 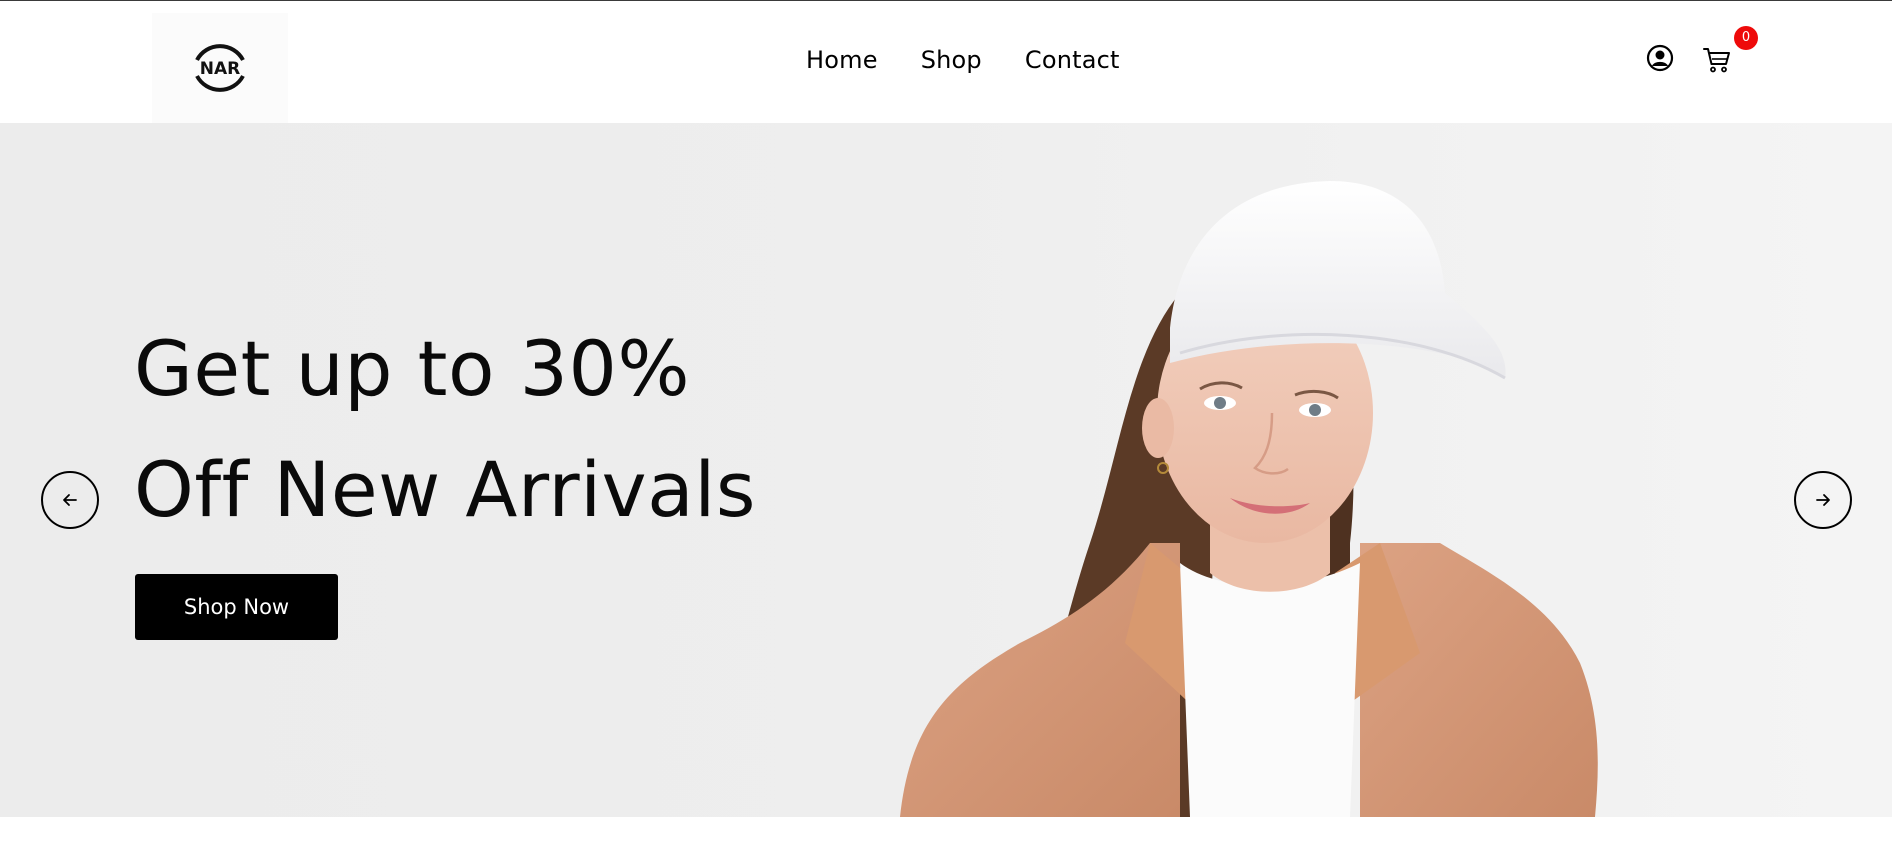 I want to click on circle-ring-logo-icon: NAR, so click(x=220, y=68).